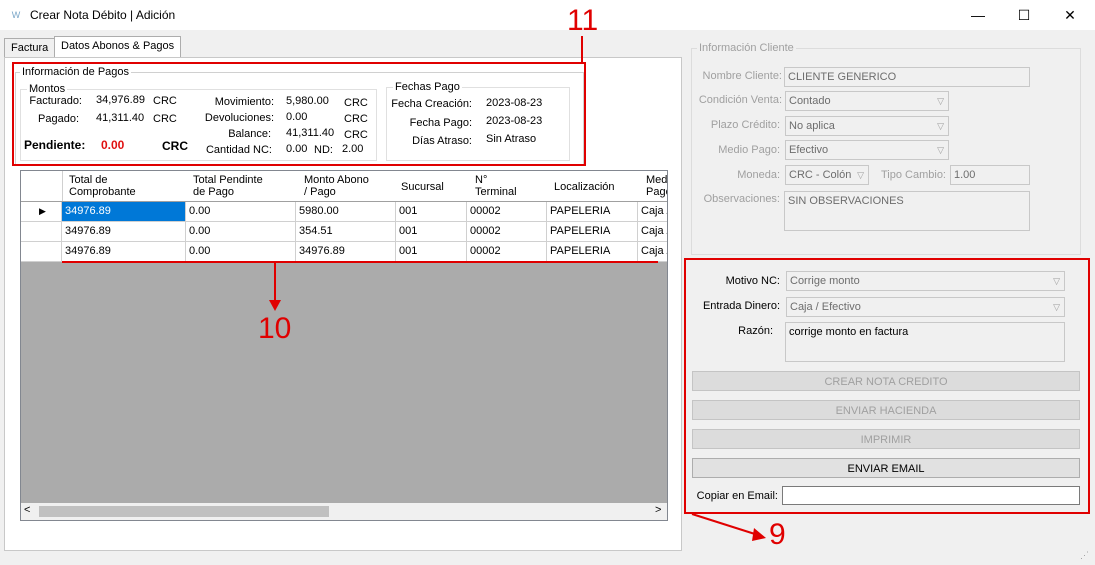  What do you see at coordinates (742, 76) in the screenshot?
I see `nombre-cliente-label: Nombre Cliente:` at bounding box center [742, 76].